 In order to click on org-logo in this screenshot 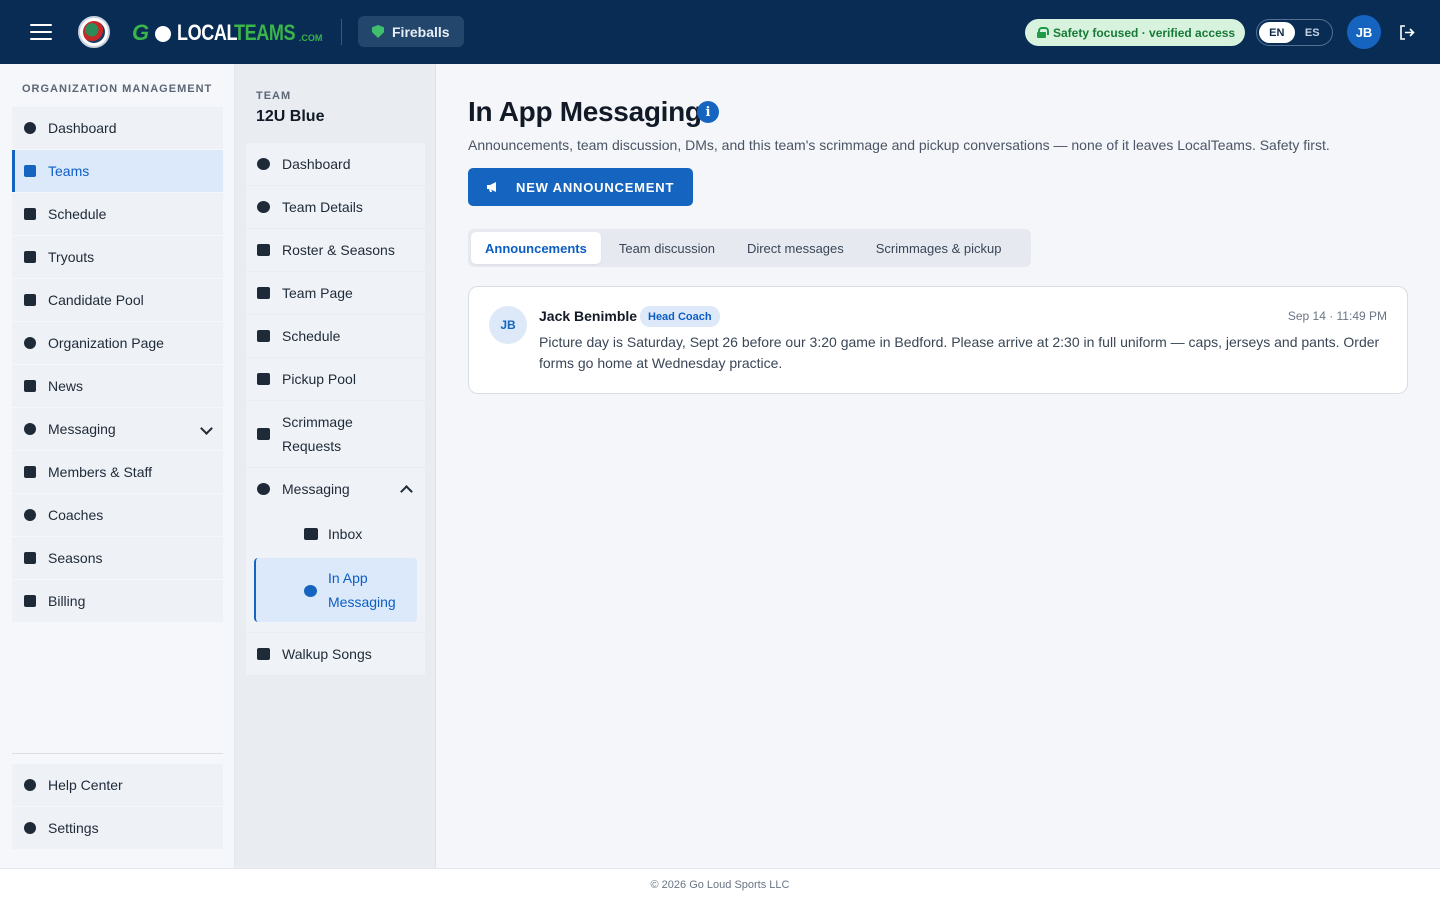, I will do `click(94, 32)`.